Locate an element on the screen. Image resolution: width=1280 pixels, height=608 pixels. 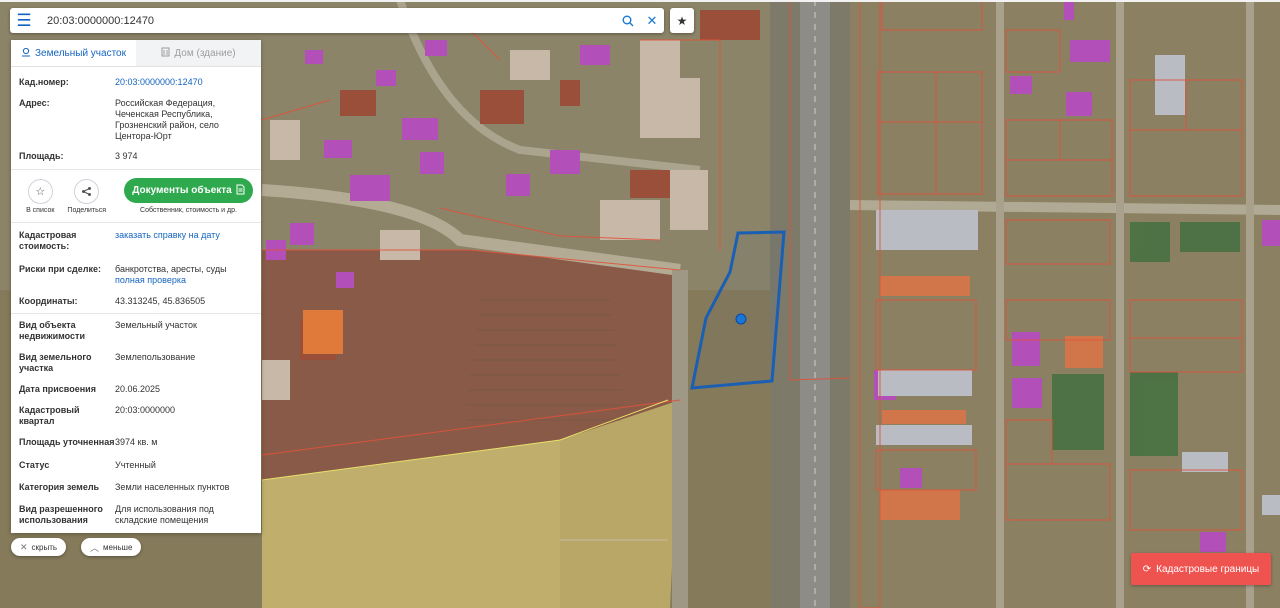
attr-label: Площадь уточненная is located at coordinates (67, 442).